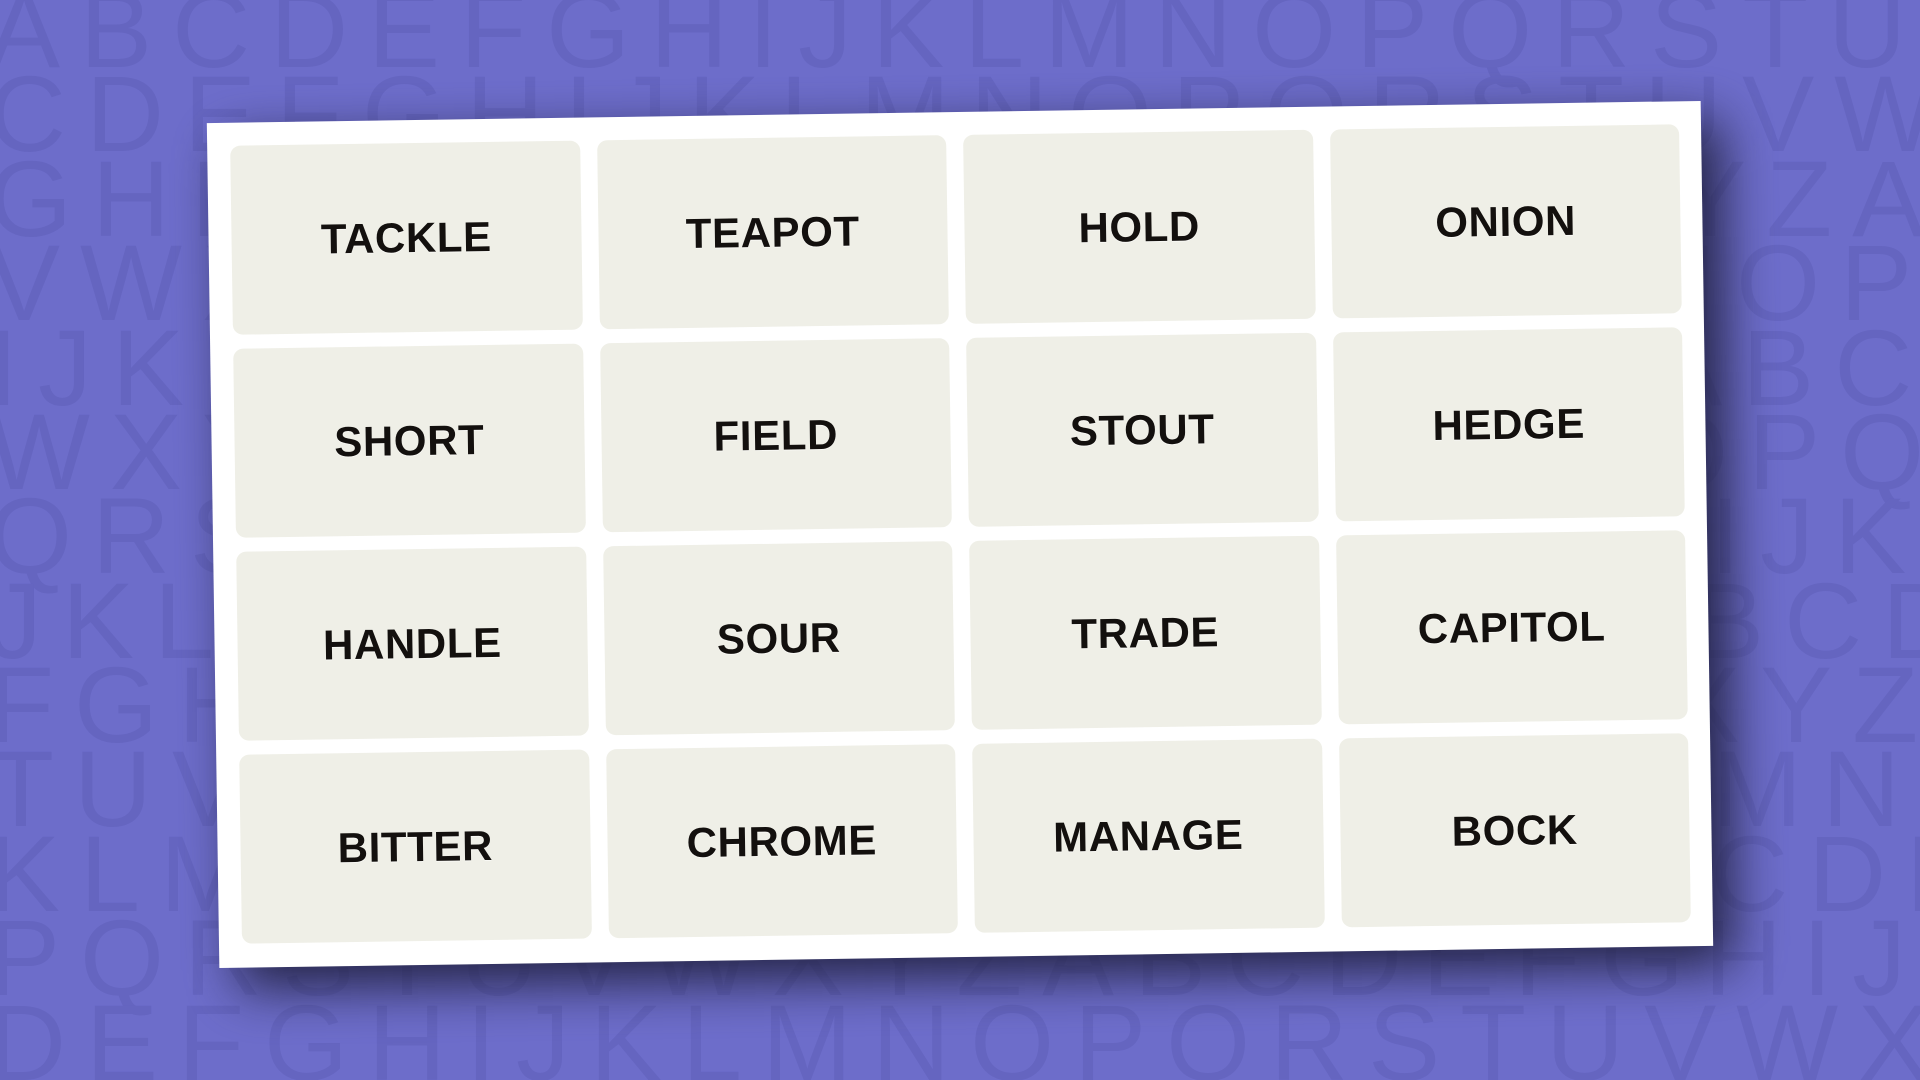 This screenshot has height=1080, width=1920. I want to click on background-letter-row: WXYZABCDEFGHIJKLMNOPQRSTUVWXYZABCD, so click(960, 1076).